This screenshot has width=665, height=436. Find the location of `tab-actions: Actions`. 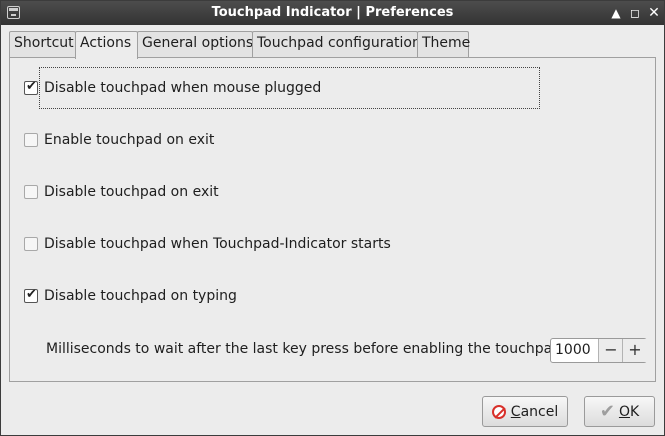

tab-actions: Actions is located at coordinates (106, 45).